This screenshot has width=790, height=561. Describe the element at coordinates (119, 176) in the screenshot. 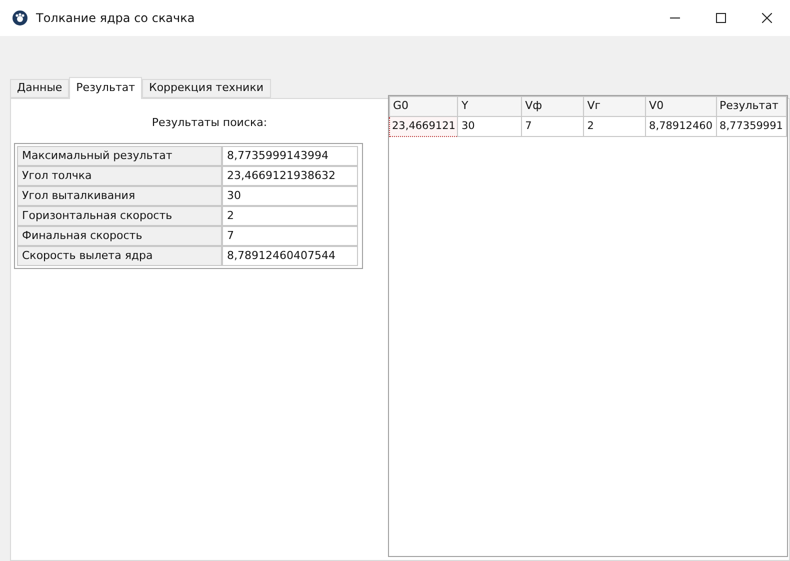

I see `label-cell: Угол толчка` at that location.